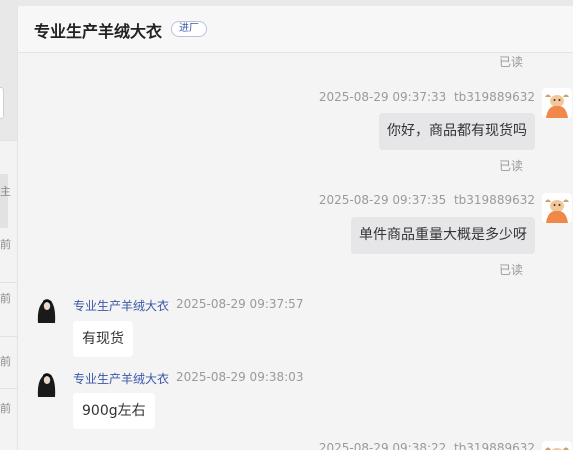  I want to click on message-time: 2025-08-29 09:37:33, so click(382, 97).